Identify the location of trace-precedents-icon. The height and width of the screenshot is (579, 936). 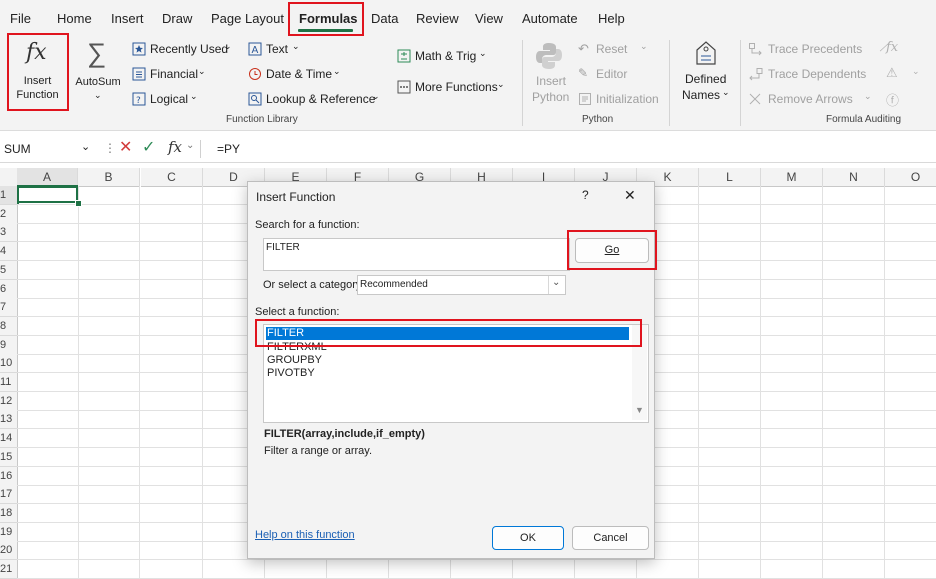
(755, 49).